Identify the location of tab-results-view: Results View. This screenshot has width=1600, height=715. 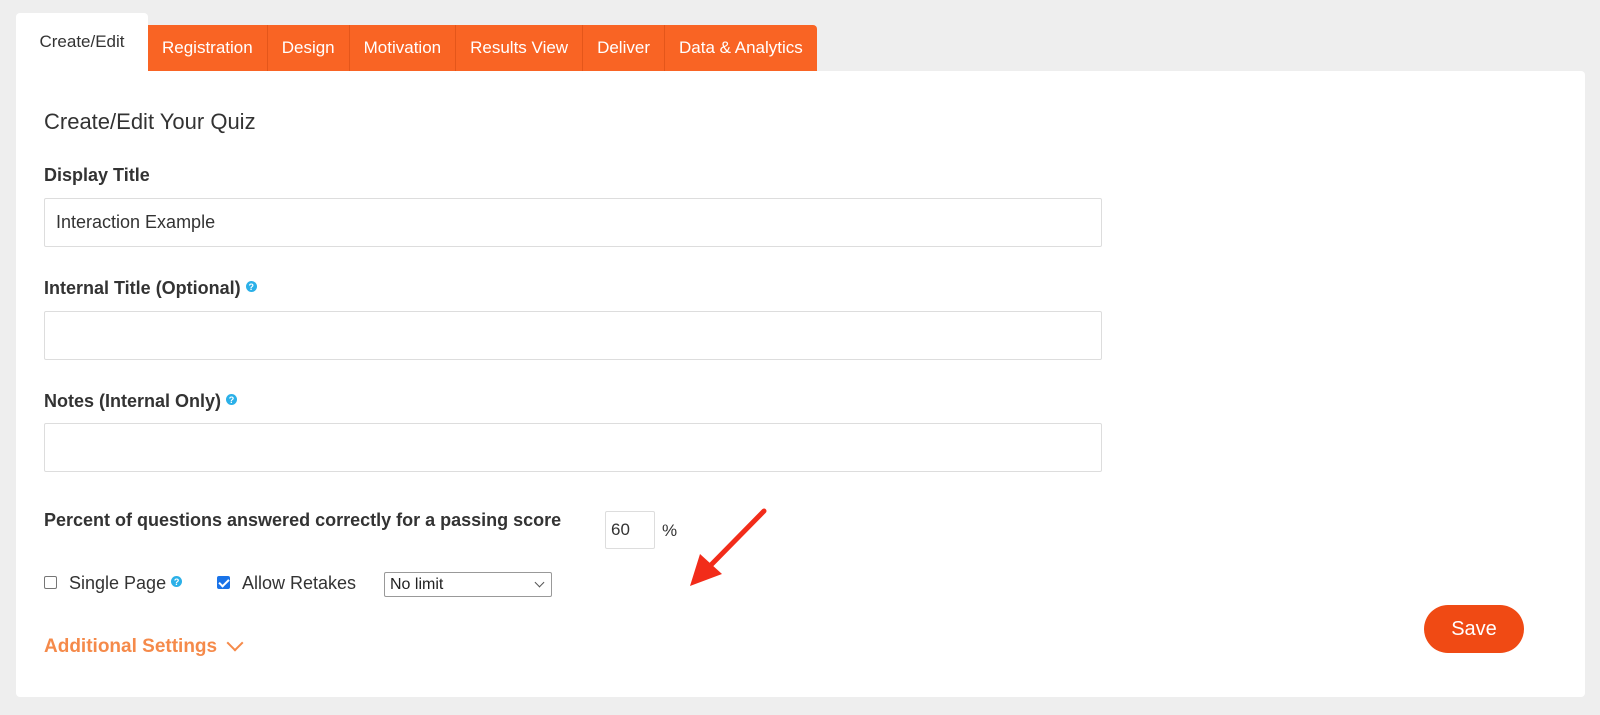
(520, 48).